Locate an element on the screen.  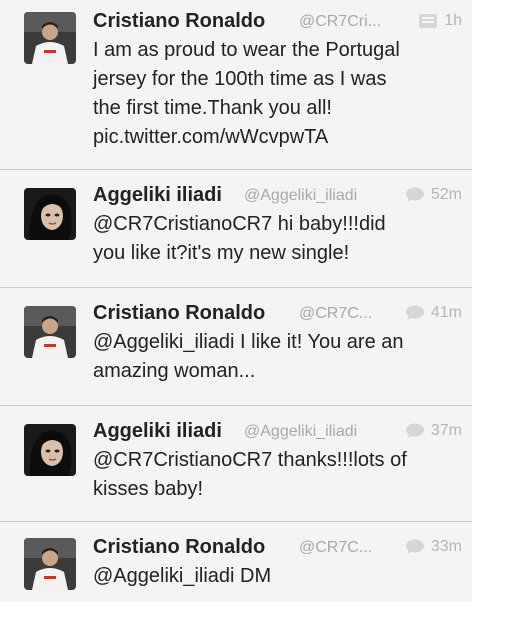
tweet-header: Cristiano Ronaldo @CR7Cri... 1h is located at coordinates (277, 21).